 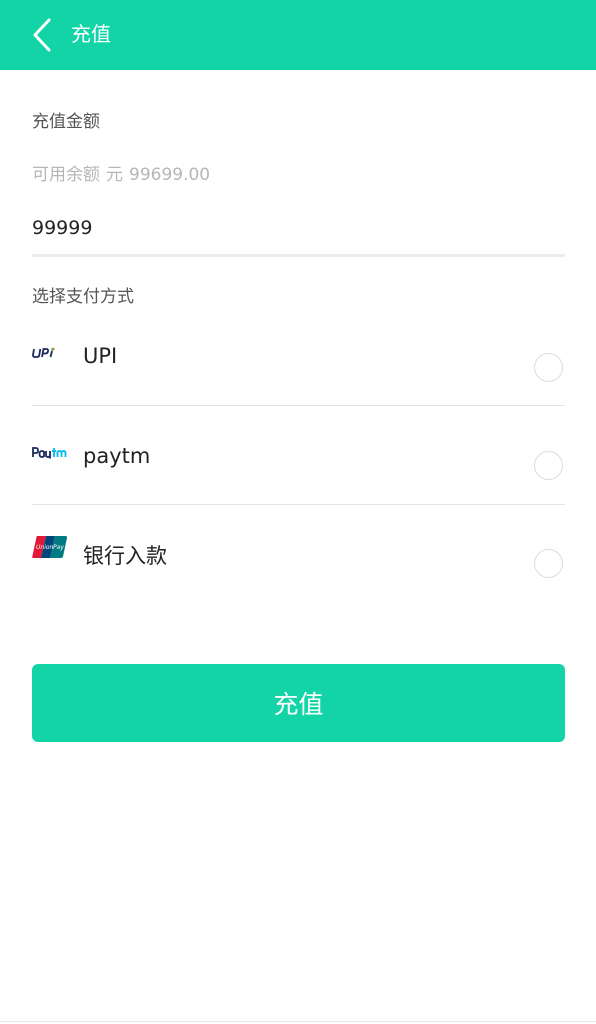 What do you see at coordinates (50, 451) in the screenshot?
I see `paytm-logo-icon` at bounding box center [50, 451].